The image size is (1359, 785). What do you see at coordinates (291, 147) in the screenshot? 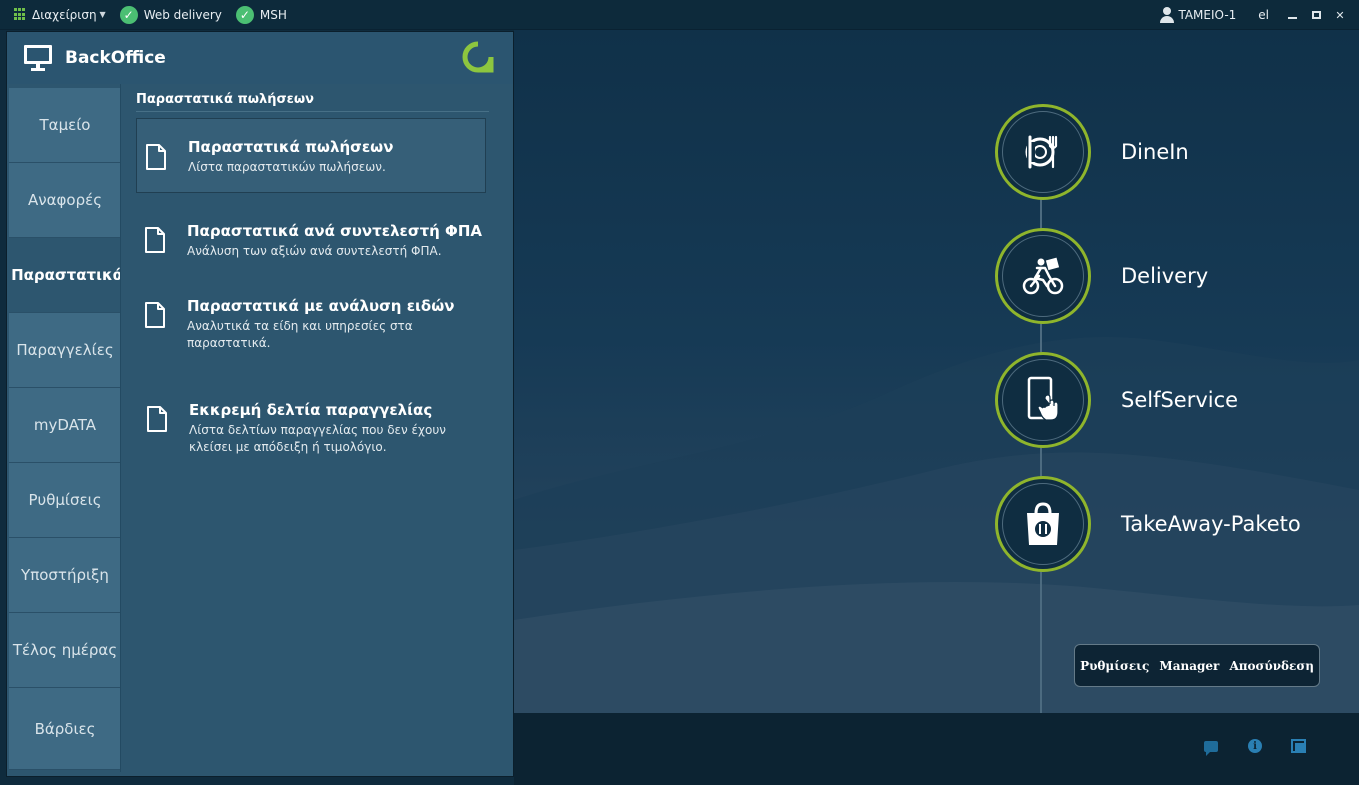
I see `doc-item-title: Παραστατικά πωλήσεων` at bounding box center [291, 147].